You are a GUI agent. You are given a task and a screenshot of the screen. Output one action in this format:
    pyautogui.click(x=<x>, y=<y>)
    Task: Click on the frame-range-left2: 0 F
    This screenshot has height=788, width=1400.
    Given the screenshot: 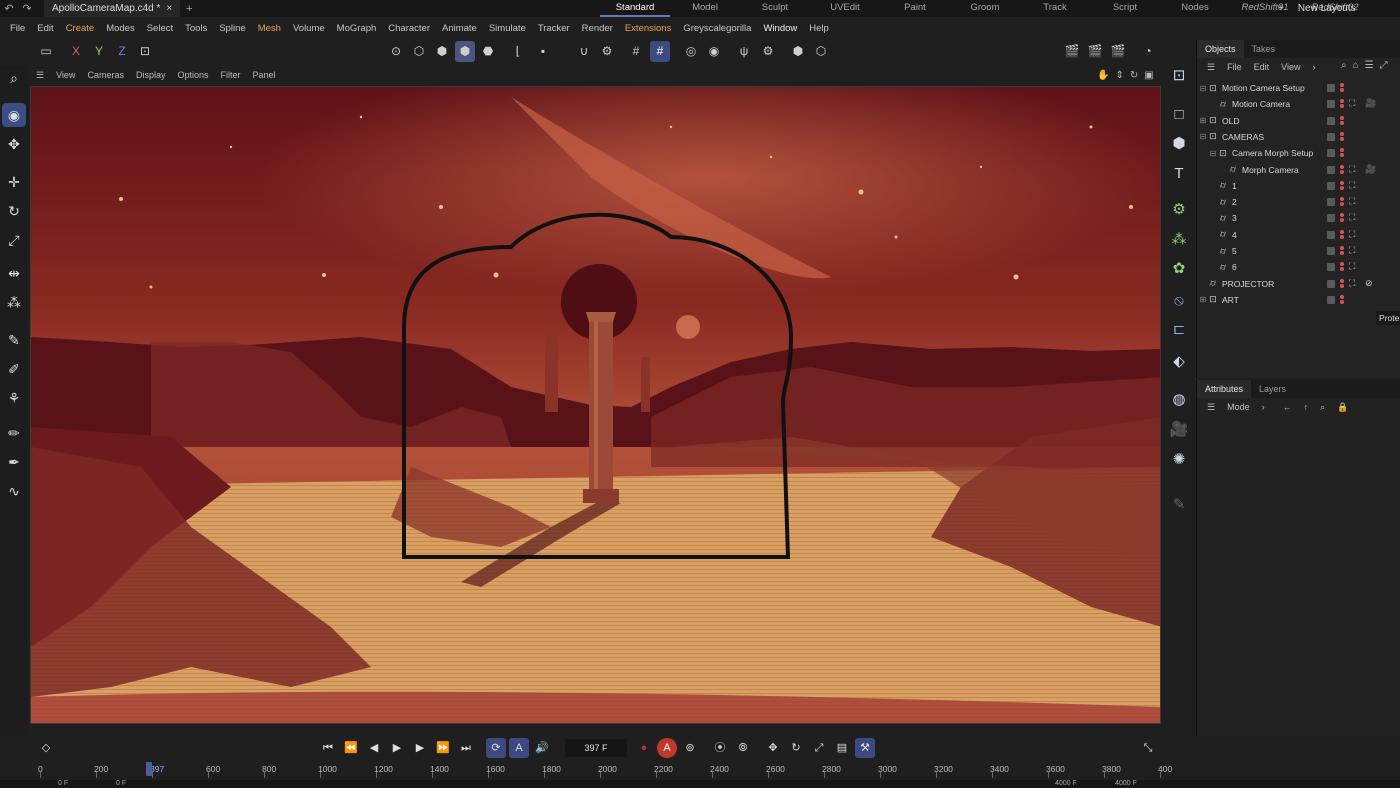 What is the action you would take?
    pyautogui.click(x=121, y=784)
    